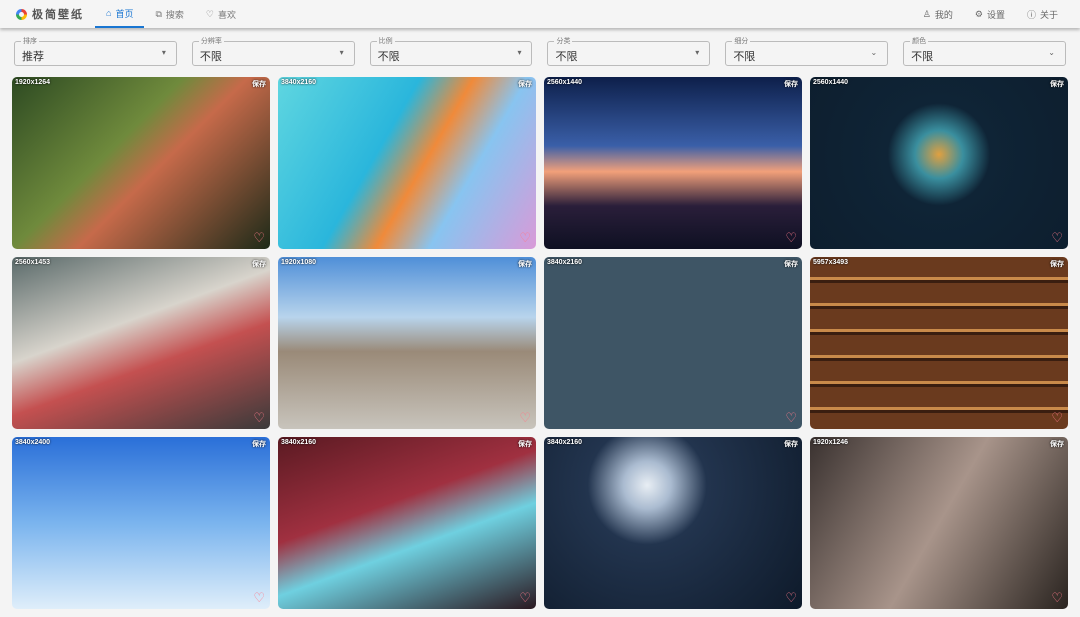 The height and width of the screenshot is (617, 1080). Describe the element at coordinates (33, 82) in the screenshot. I see `resolution-label: 1920x1264` at that location.